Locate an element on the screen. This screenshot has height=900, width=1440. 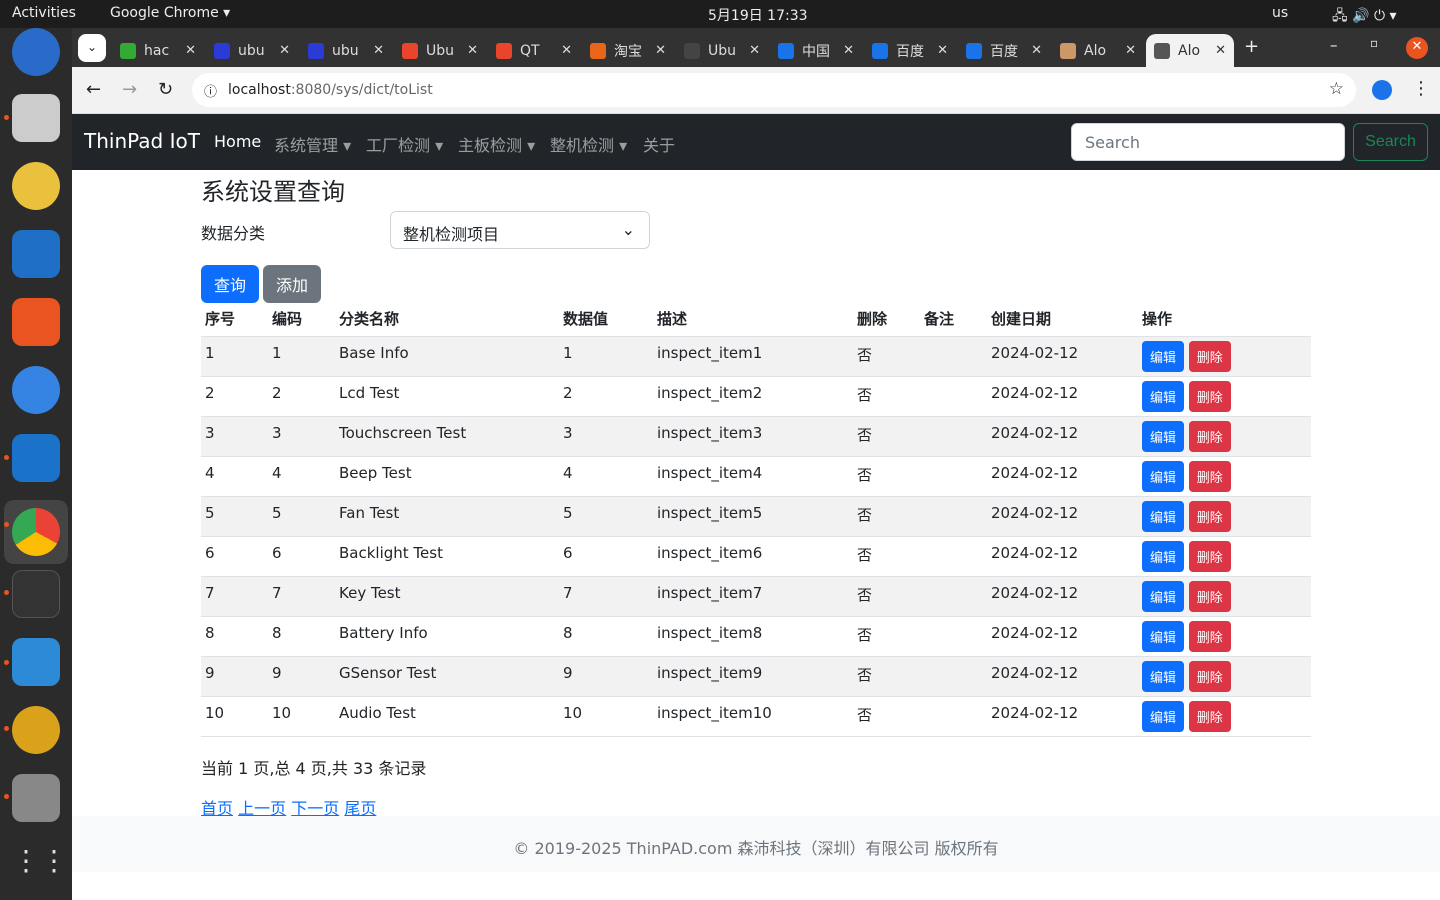
browser-tab: 中国 ✕ is located at coordinates (816, 50).